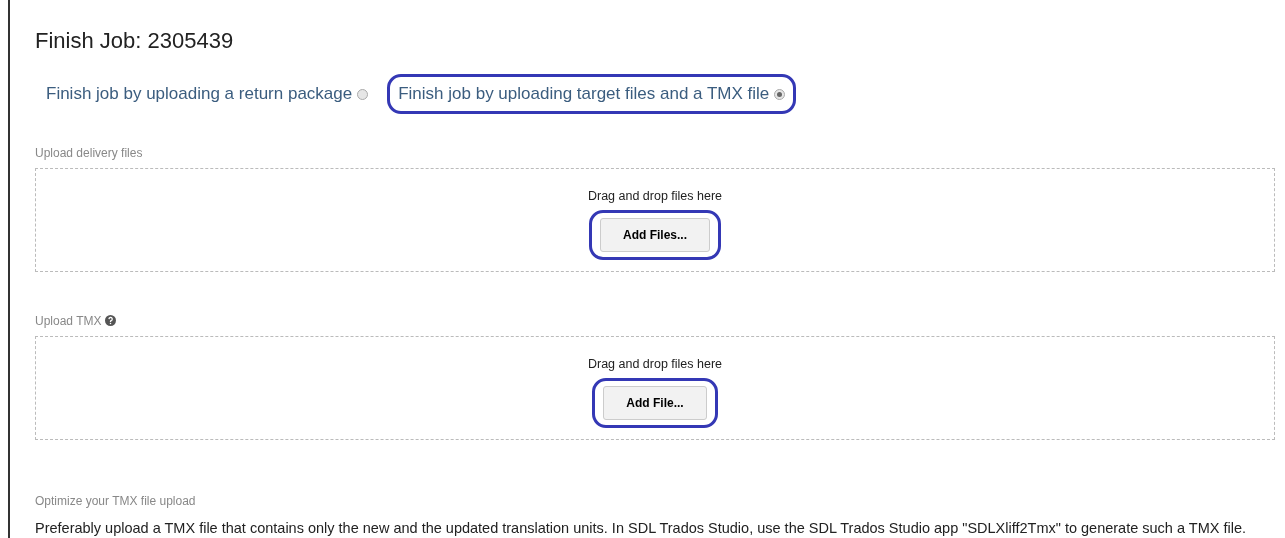 This screenshot has height=538, width=1285. What do you see at coordinates (111, 321) in the screenshot?
I see `help-icon` at bounding box center [111, 321].